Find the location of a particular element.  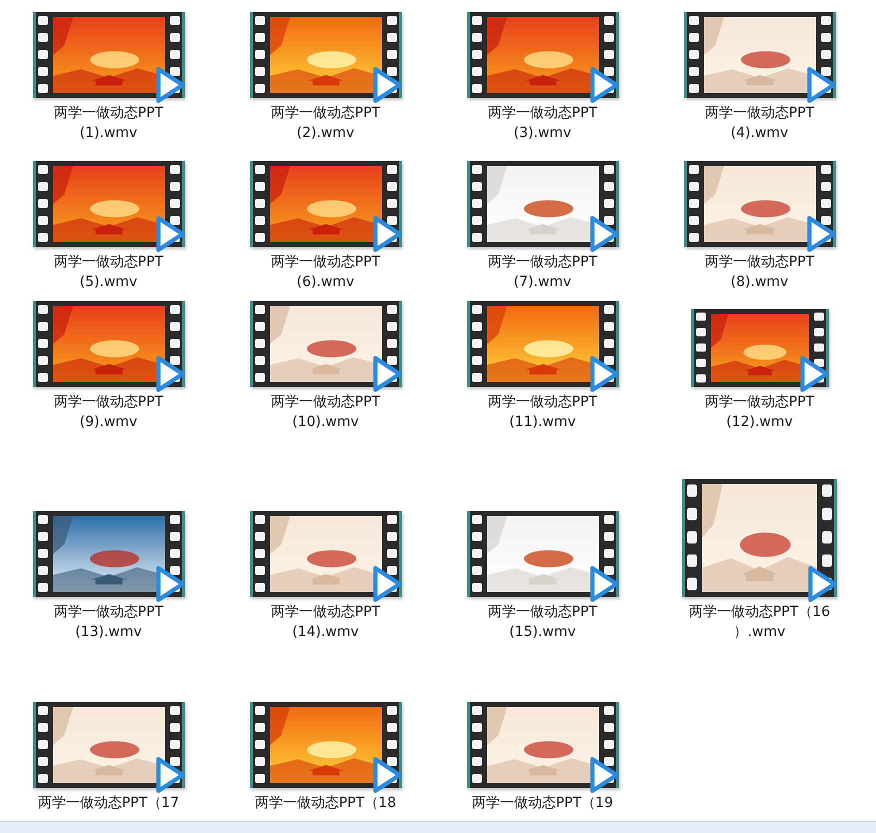

file-name: 两学一做动态PPT（19 is located at coordinates (543, 803).